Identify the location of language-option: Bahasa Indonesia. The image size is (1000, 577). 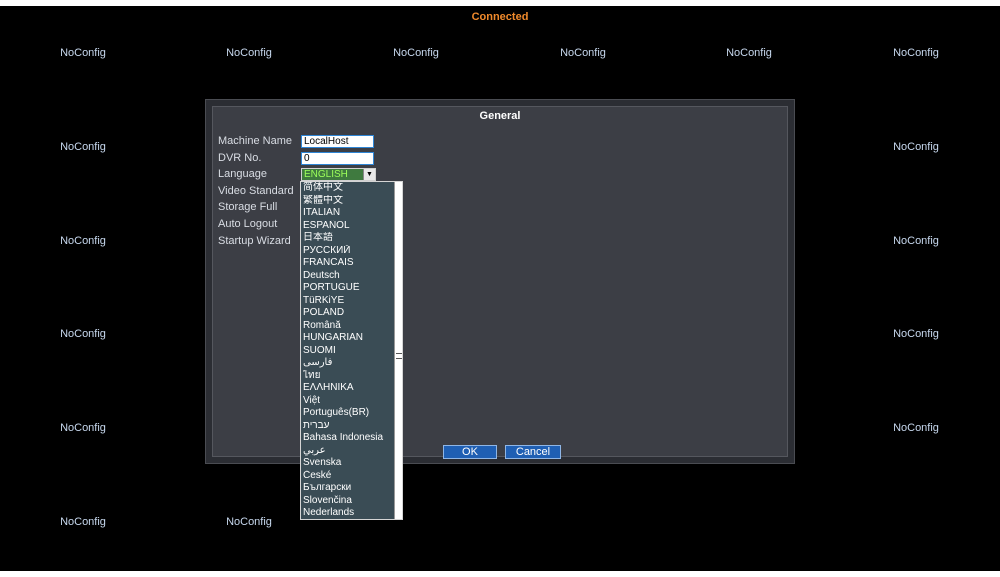
(350, 438).